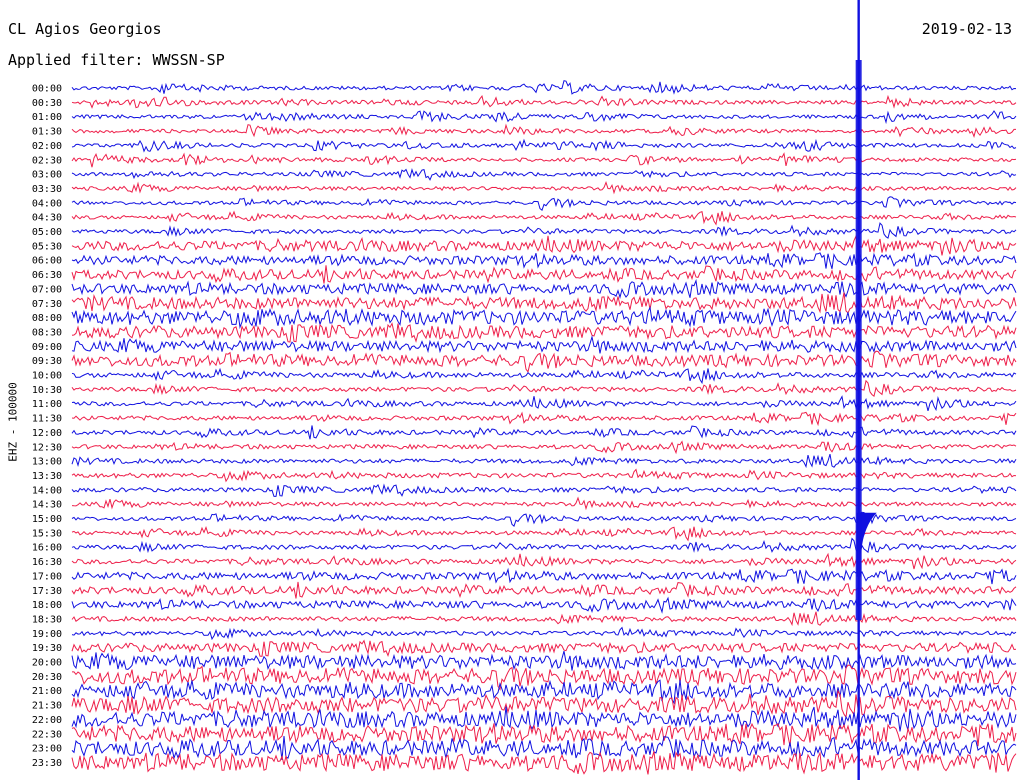  Describe the element at coordinates (47, 376) in the screenshot. I see `tick-label: 10:00` at that location.